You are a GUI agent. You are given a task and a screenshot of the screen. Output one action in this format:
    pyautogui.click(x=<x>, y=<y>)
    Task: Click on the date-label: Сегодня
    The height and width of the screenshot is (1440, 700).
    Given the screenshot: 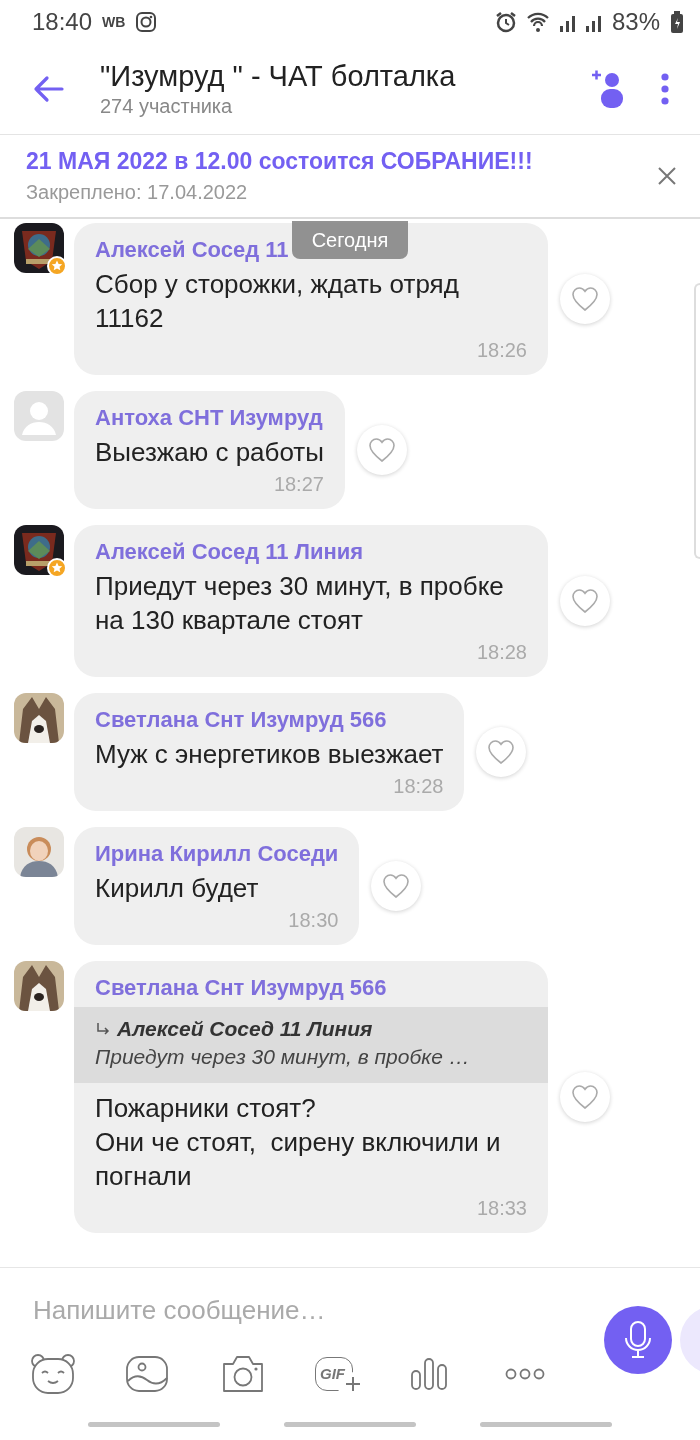 What is the action you would take?
    pyautogui.click(x=350, y=240)
    